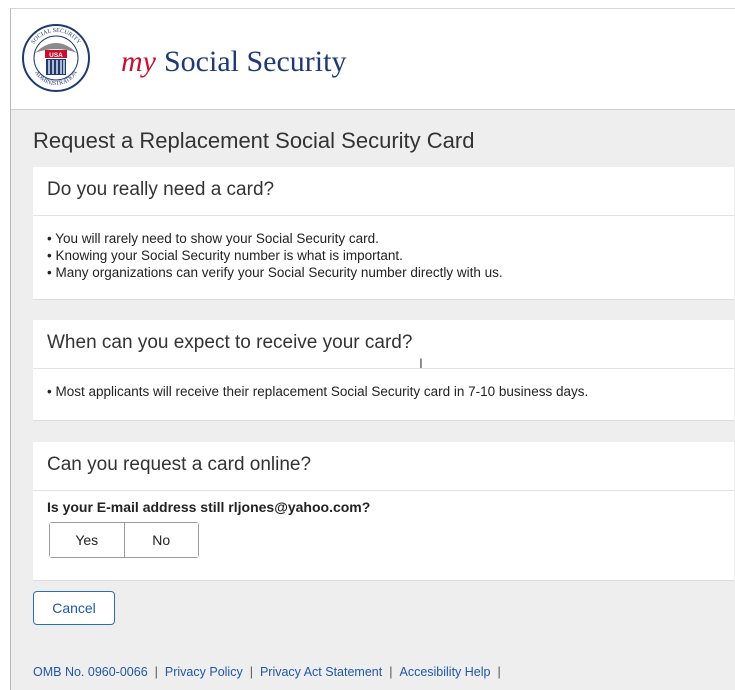  Describe the element at coordinates (161, 189) in the screenshot. I see `section-heading-text: Do you really need a card?` at that location.